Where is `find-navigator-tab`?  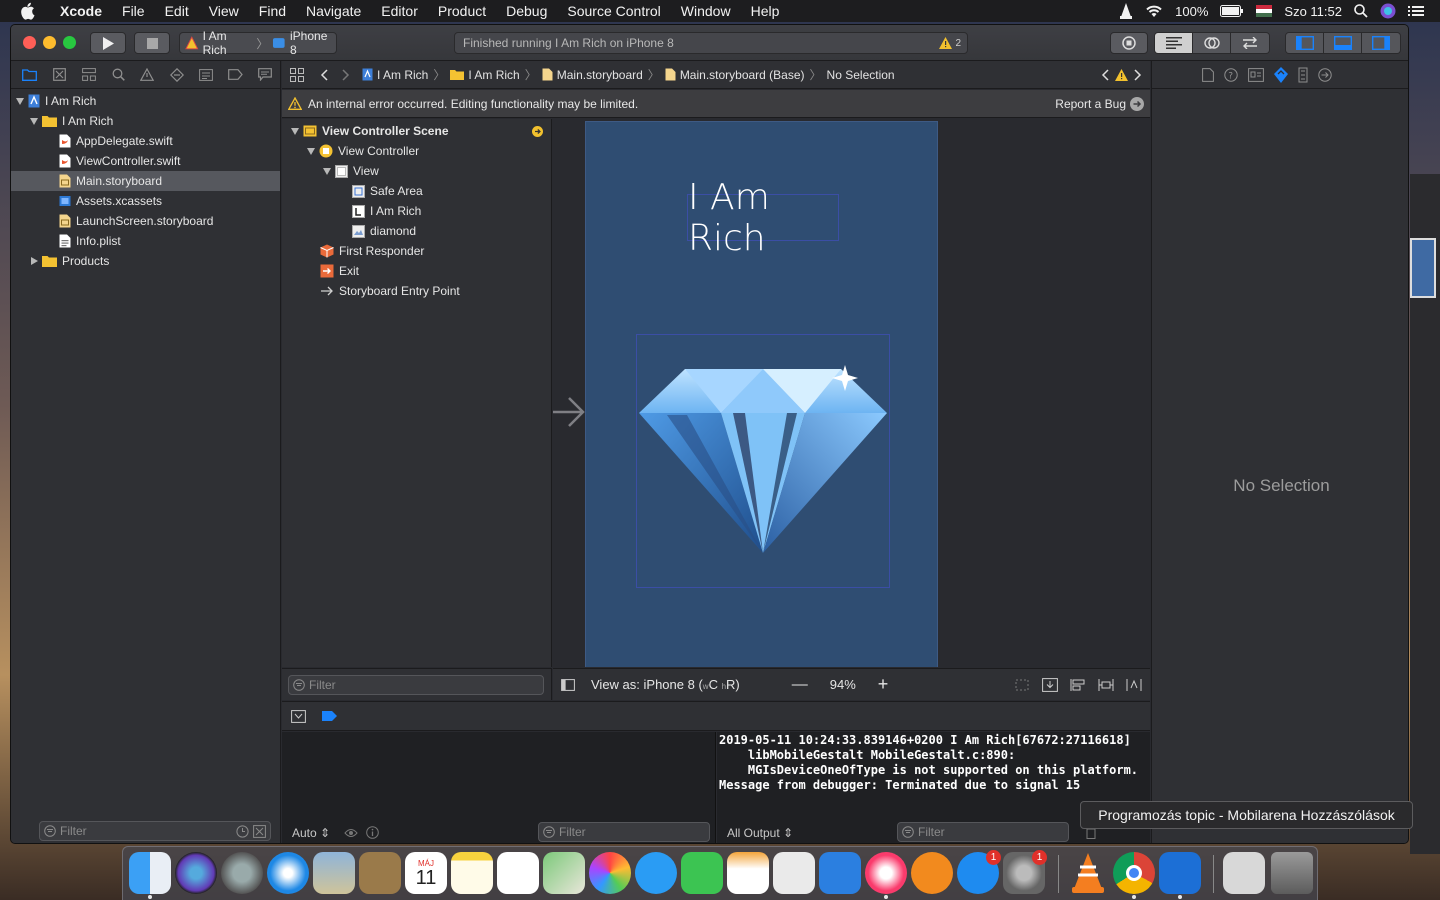
find-navigator-tab is located at coordinates (117, 75).